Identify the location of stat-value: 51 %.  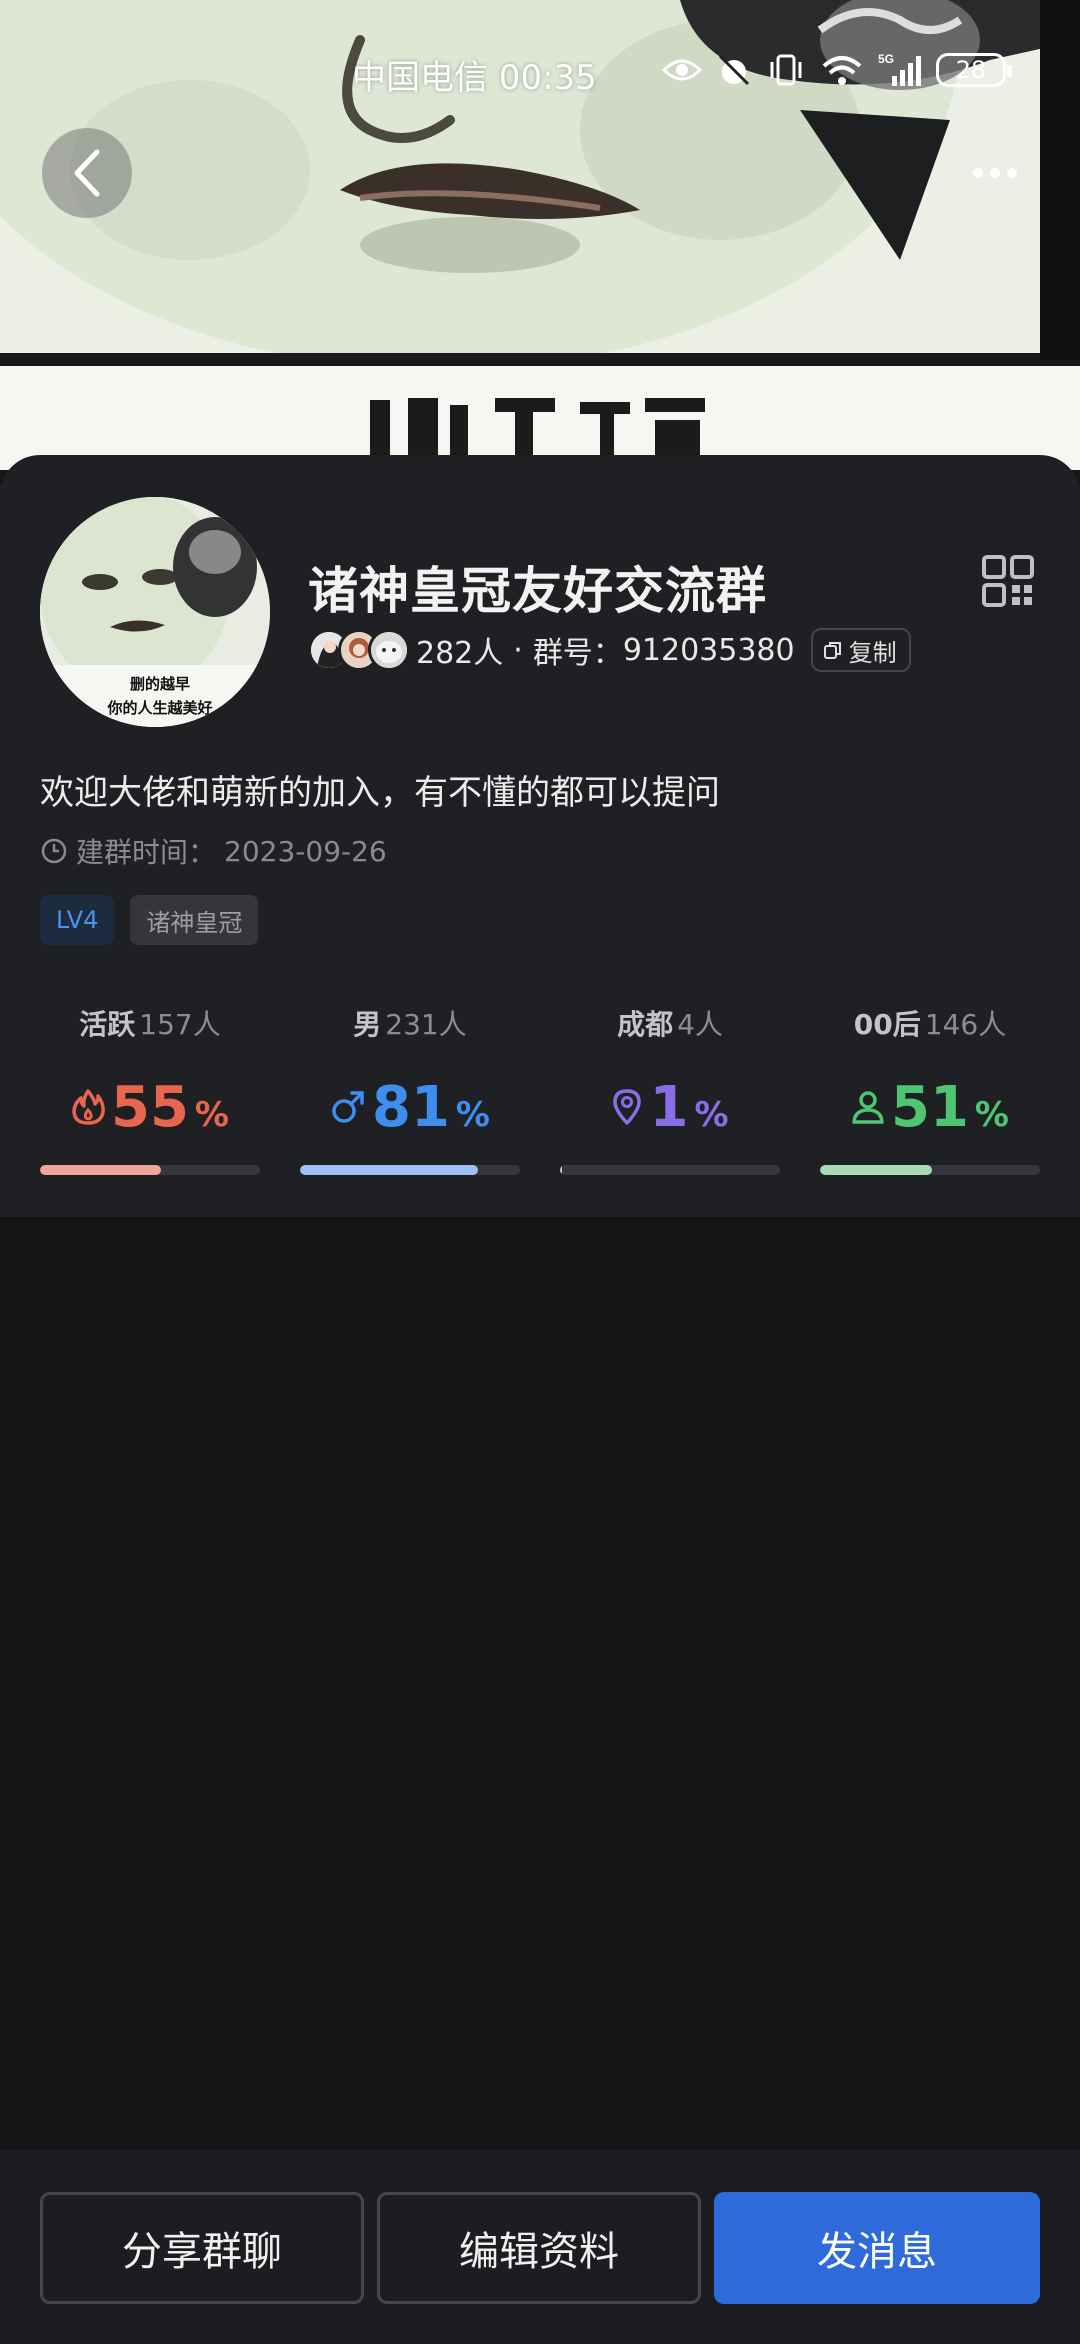
(930, 1107).